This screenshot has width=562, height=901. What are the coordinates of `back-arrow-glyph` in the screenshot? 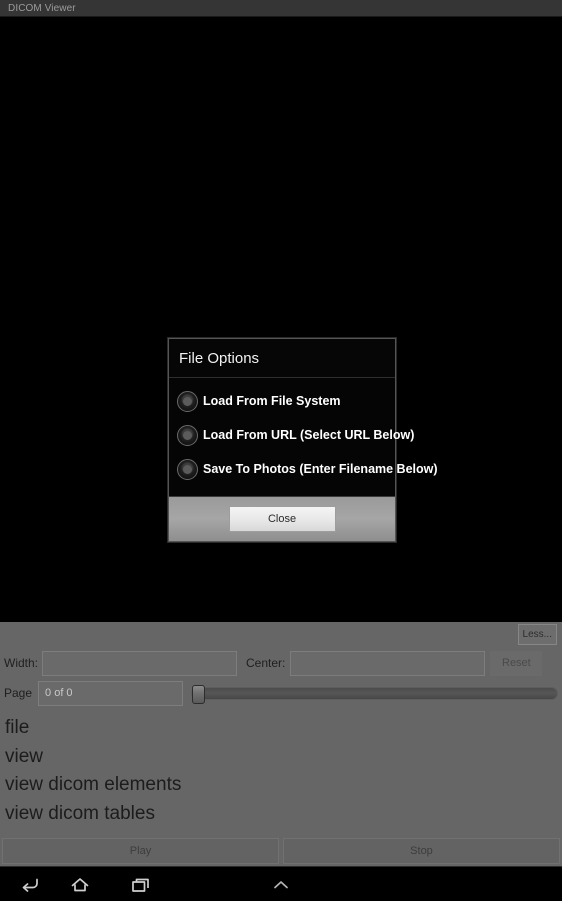 It's located at (30, 885).